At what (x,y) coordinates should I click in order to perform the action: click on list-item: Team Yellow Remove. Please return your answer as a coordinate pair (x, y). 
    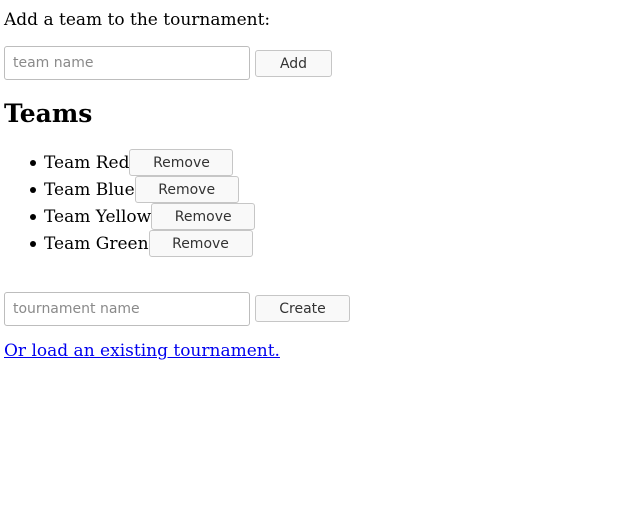
    Looking at the image, I should click on (128, 216).